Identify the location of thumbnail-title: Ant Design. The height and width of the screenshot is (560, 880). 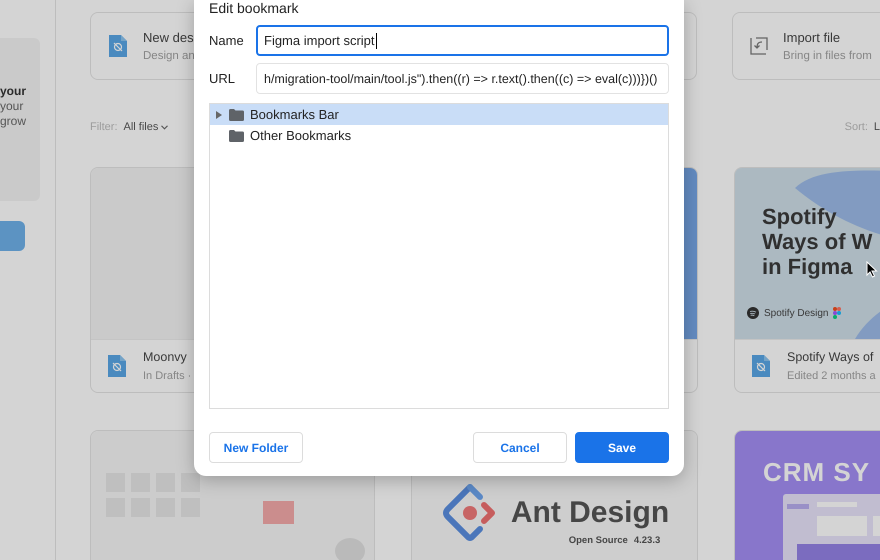
(590, 513).